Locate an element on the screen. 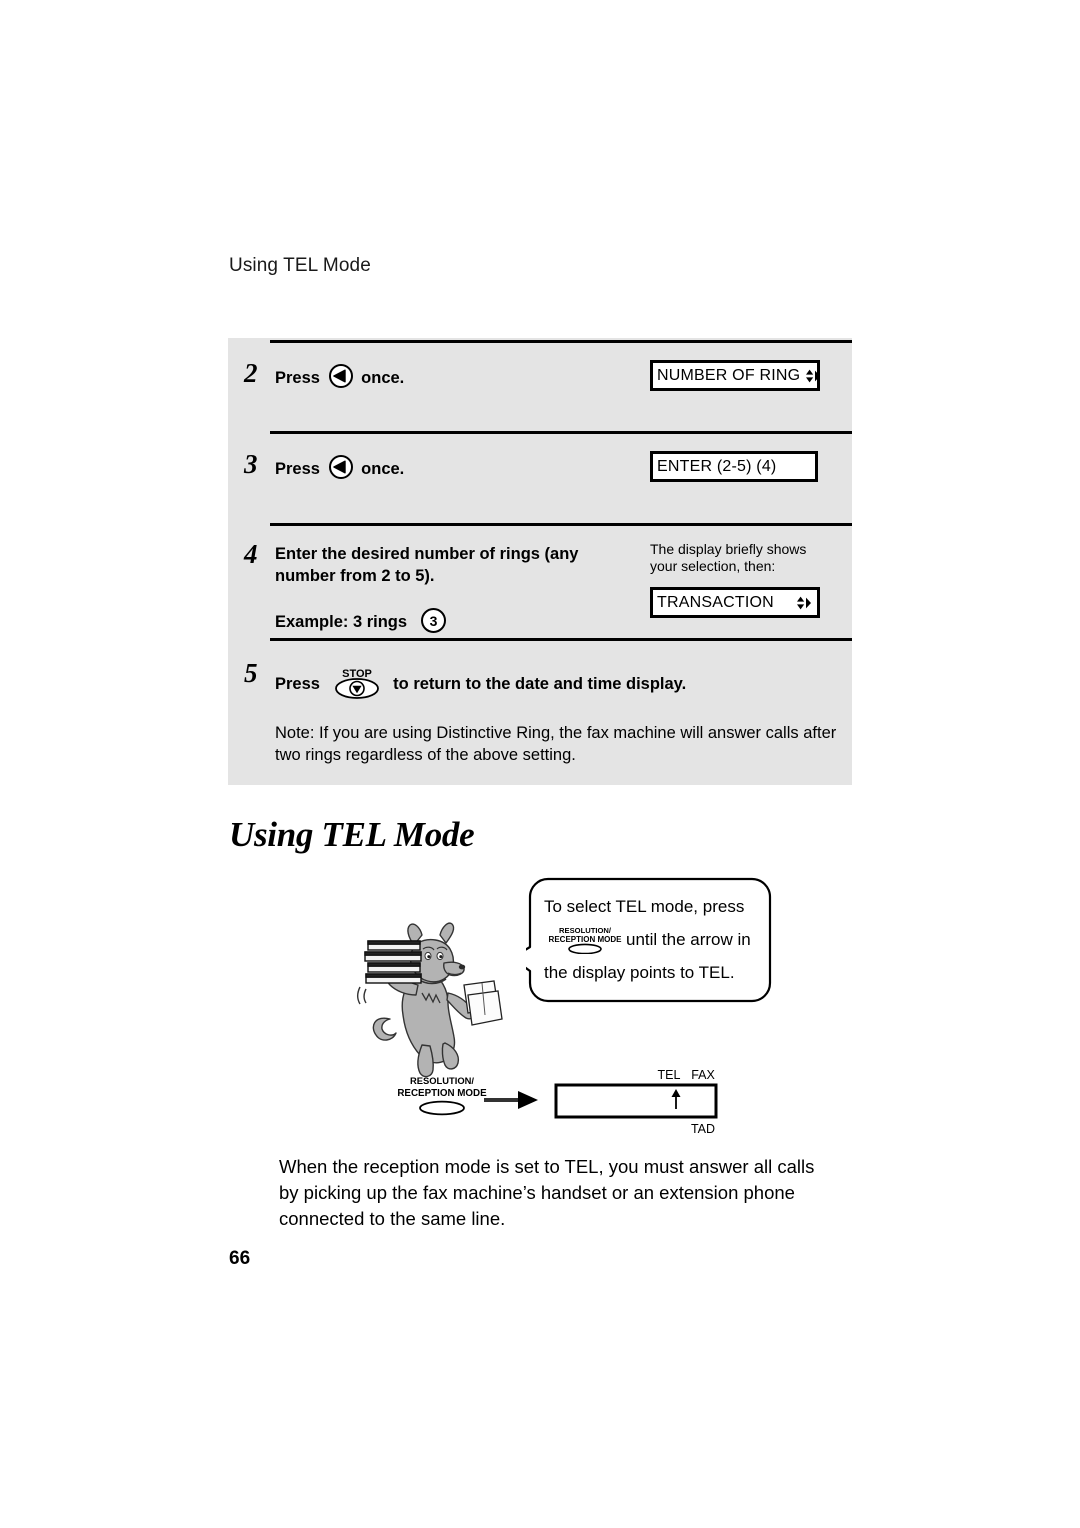 The height and width of the screenshot is (1528, 1080). lcd-text: ENTER (2-5) (4) is located at coordinates (717, 466).